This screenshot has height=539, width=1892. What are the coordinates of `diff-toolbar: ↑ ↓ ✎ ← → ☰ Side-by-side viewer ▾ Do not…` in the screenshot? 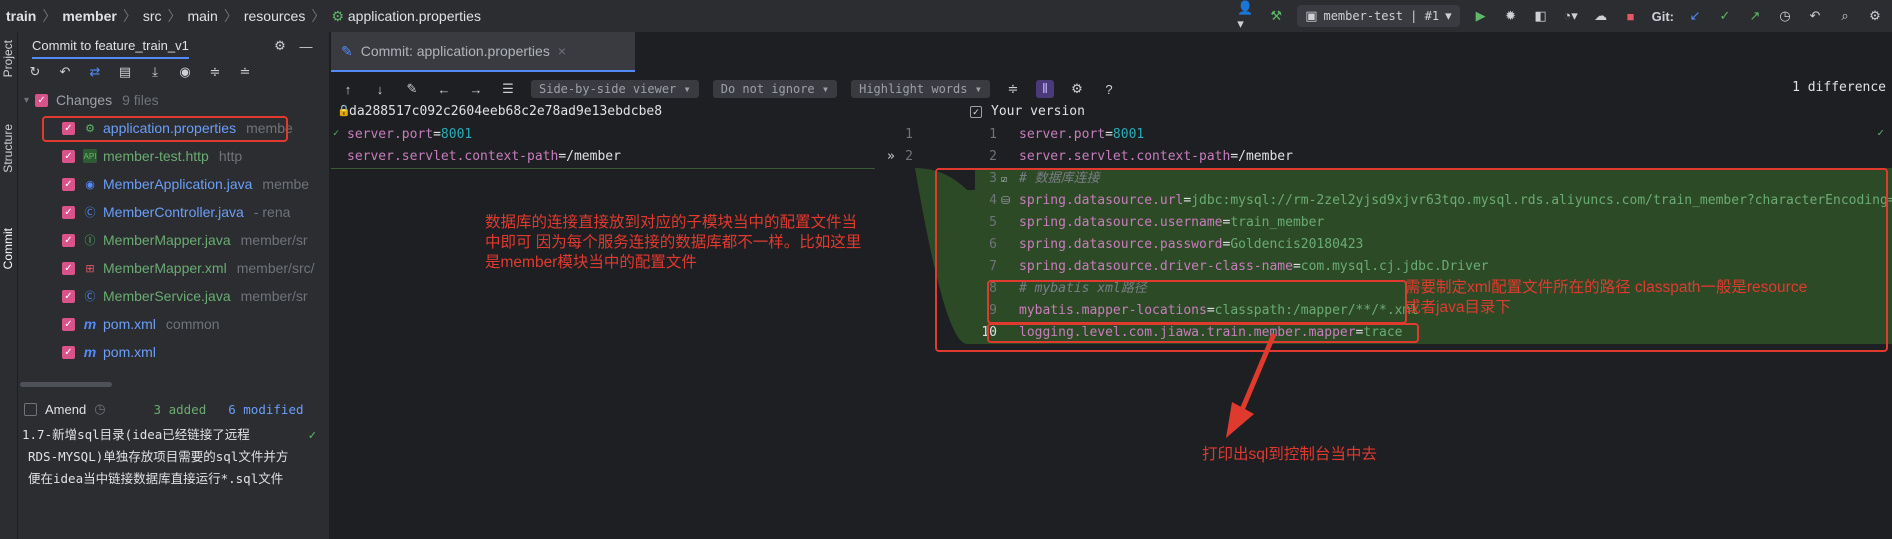 It's located at (1111, 89).